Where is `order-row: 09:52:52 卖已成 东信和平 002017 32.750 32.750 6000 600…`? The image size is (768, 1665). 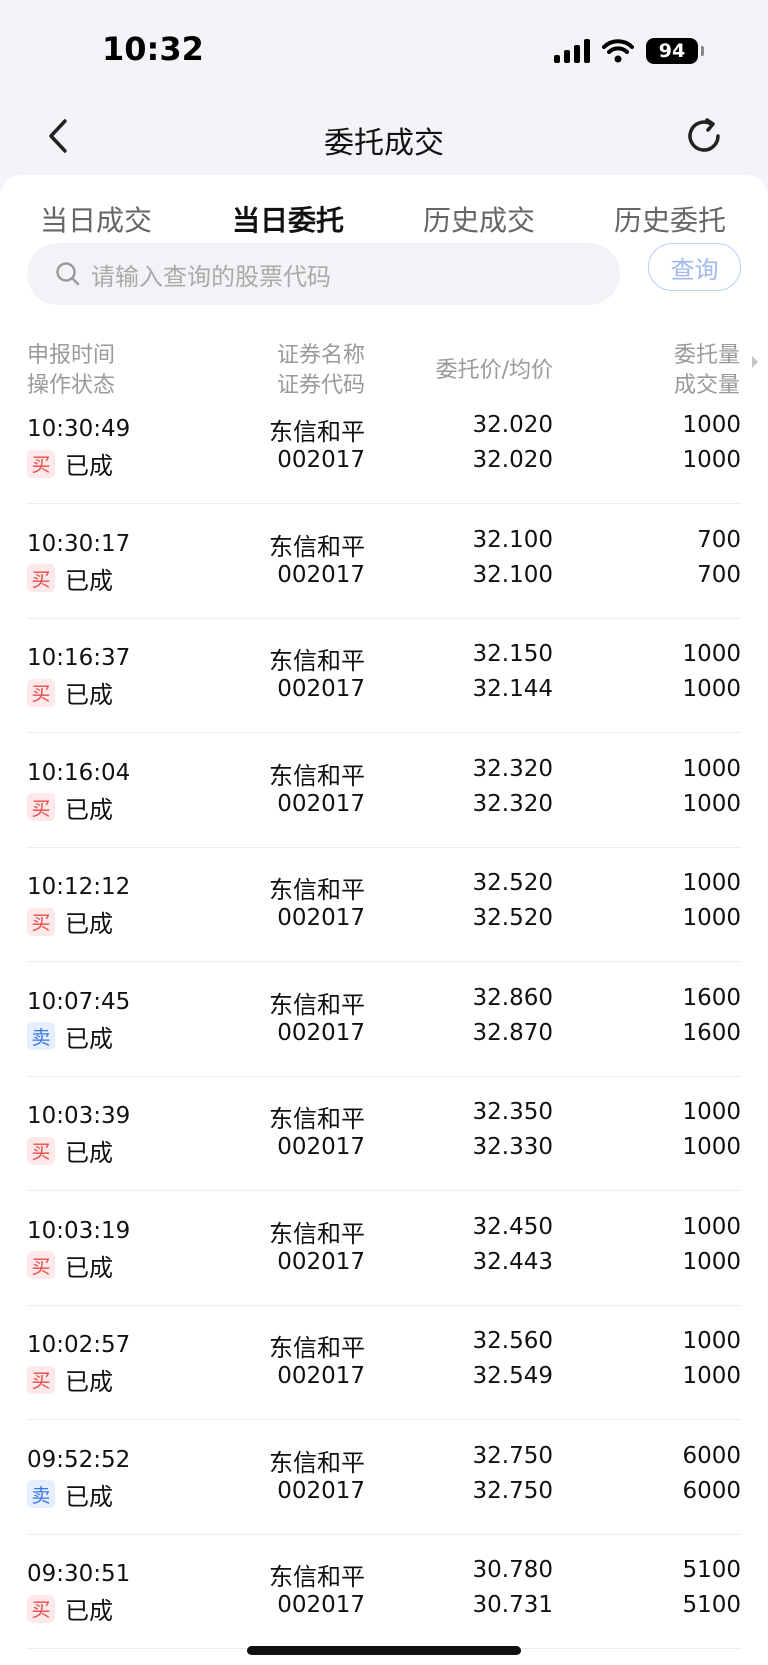
order-row: 09:52:52 卖已成 东信和平 002017 32.750 32.750 6000 600… is located at coordinates (384, 1478).